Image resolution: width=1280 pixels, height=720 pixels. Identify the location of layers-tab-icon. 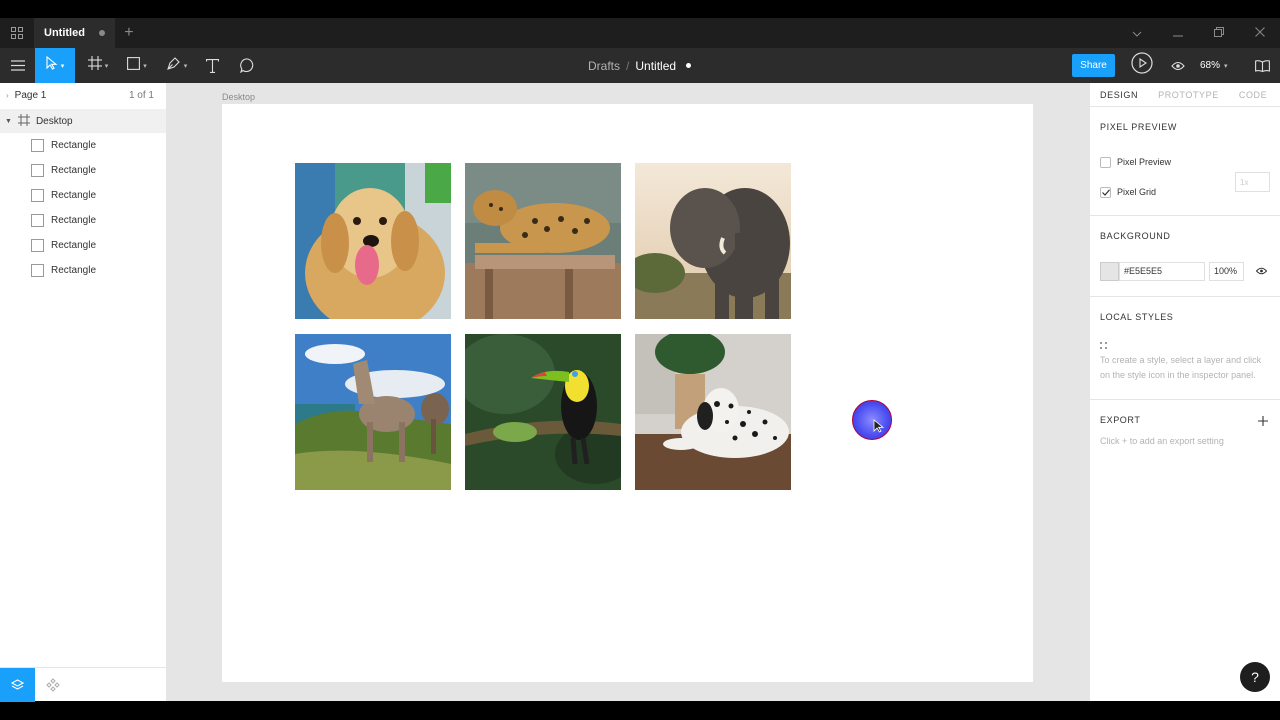
(17, 685).